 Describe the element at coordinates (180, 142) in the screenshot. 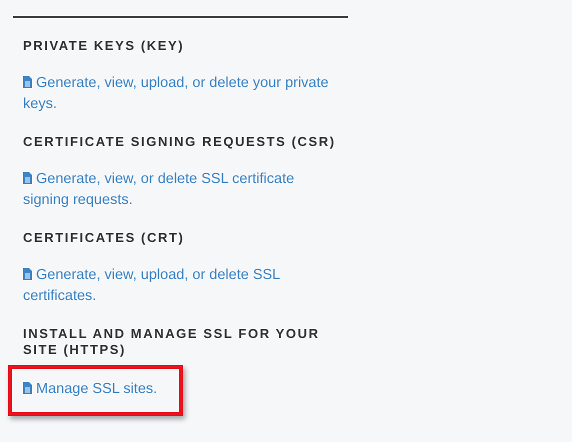

I see `section-heading: CERTIFICATE SIGNING REQUESTS (CSR)` at that location.